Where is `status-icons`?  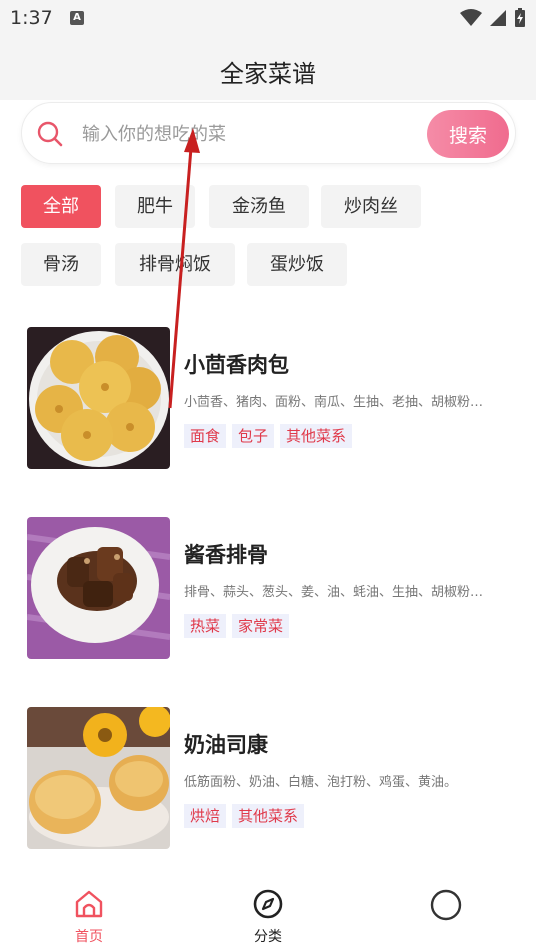
status-icons is located at coordinates (493, 18).